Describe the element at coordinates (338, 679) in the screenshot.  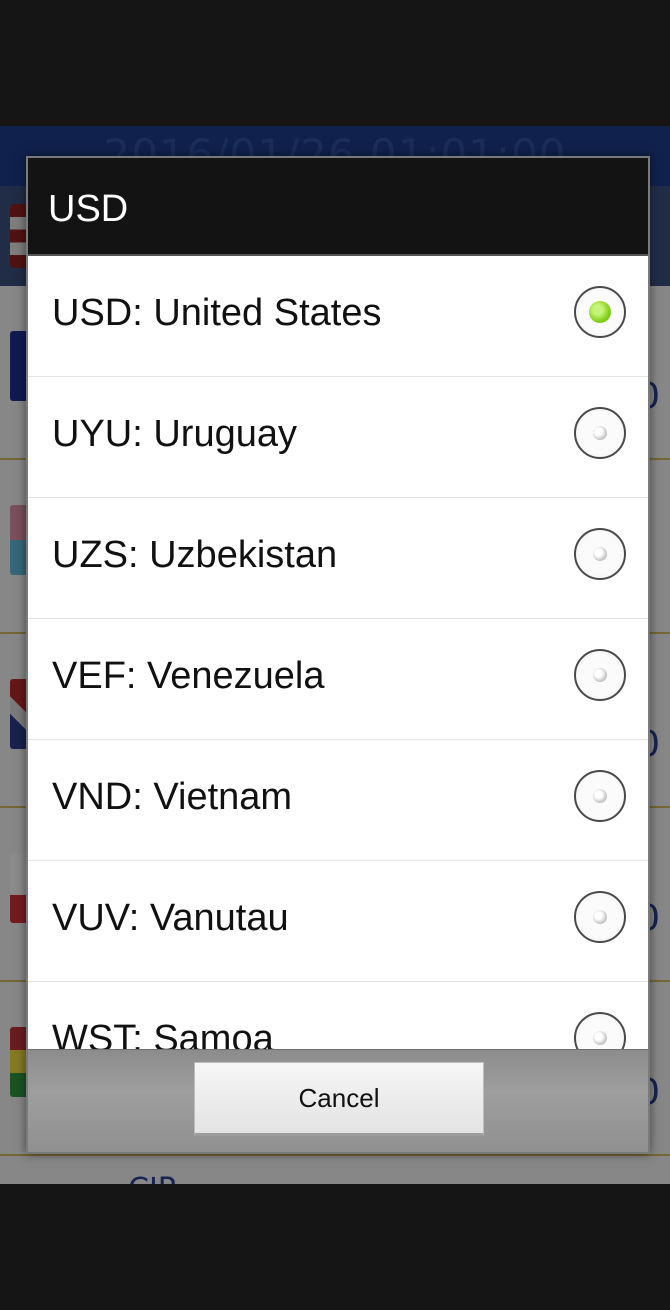
I see `option-vef: VEF: Venezuela` at that location.